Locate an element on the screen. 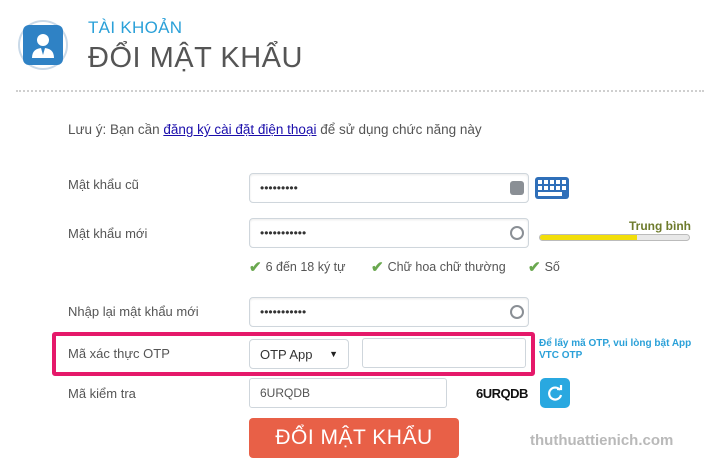 This screenshot has height=468, width=704. rule-case: ✔ Chữ hoa chữ thường is located at coordinates (438, 267).